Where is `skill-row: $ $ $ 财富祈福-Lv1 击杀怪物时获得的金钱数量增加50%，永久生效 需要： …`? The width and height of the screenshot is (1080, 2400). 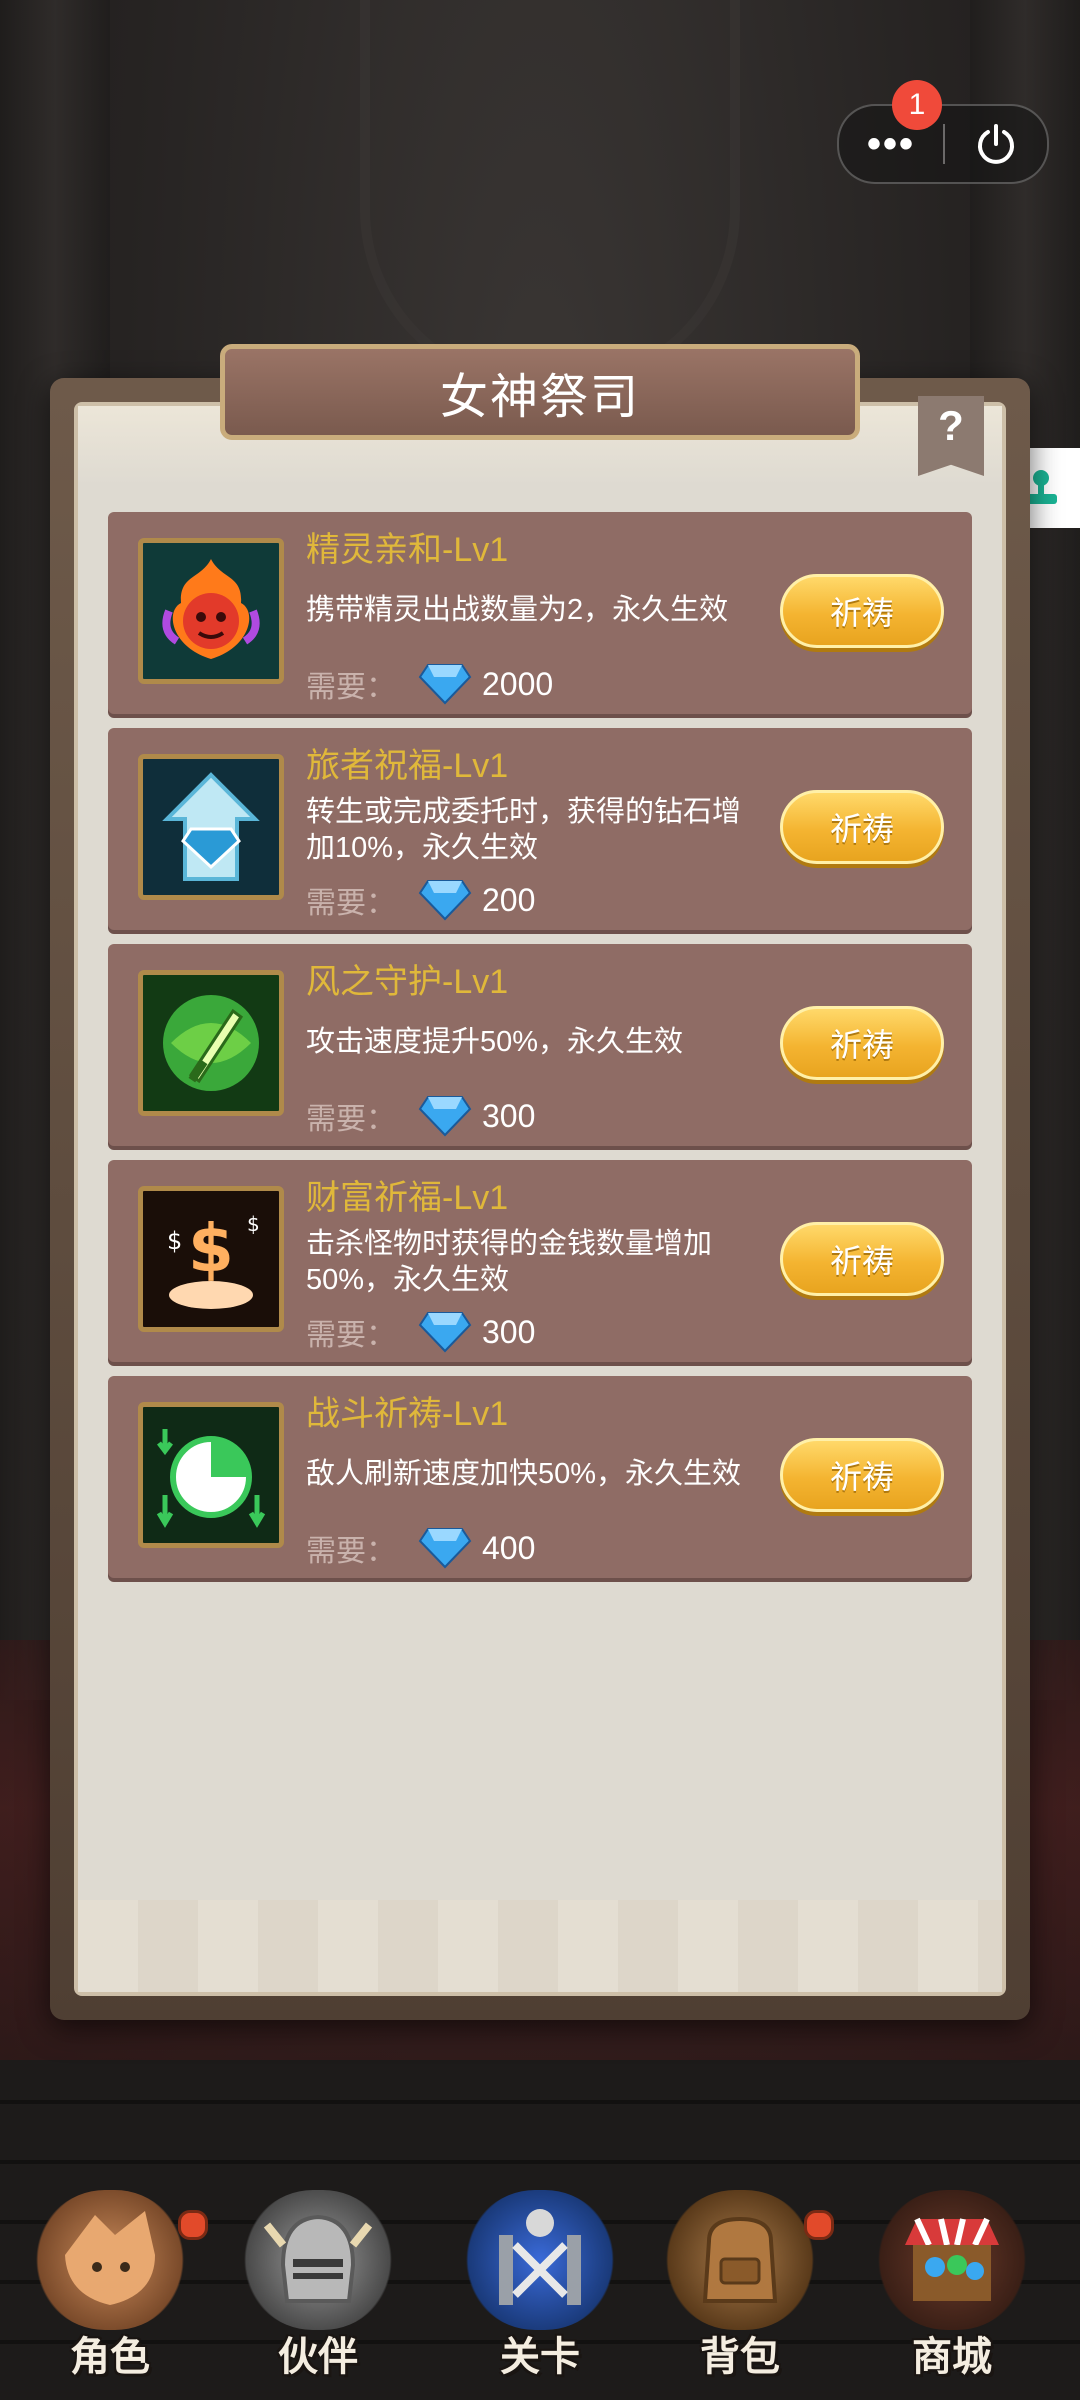 skill-row: $ $ $ 财富祈福-Lv1 击杀怪物时获得的金钱数量增加50%，永久生效 需要： … is located at coordinates (540, 1261).